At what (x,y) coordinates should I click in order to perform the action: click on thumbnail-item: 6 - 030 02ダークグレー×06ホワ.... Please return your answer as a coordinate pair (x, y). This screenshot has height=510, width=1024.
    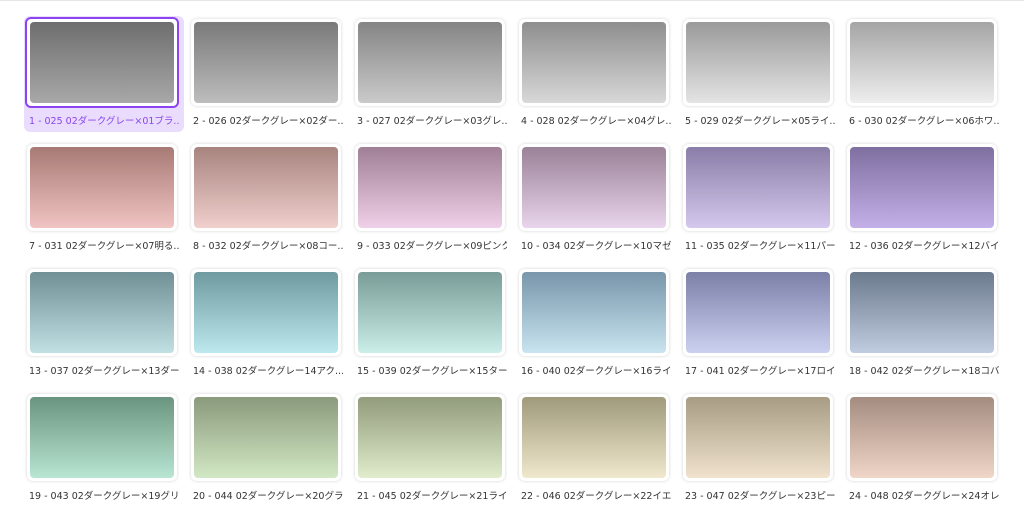
    Looking at the image, I should click on (924, 74).